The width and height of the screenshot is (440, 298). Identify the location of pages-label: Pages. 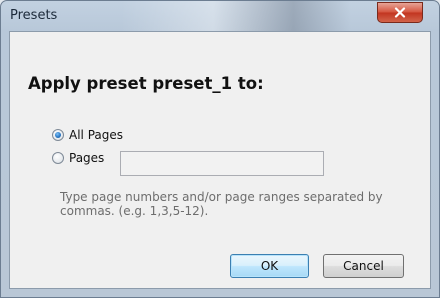
(87, 158).